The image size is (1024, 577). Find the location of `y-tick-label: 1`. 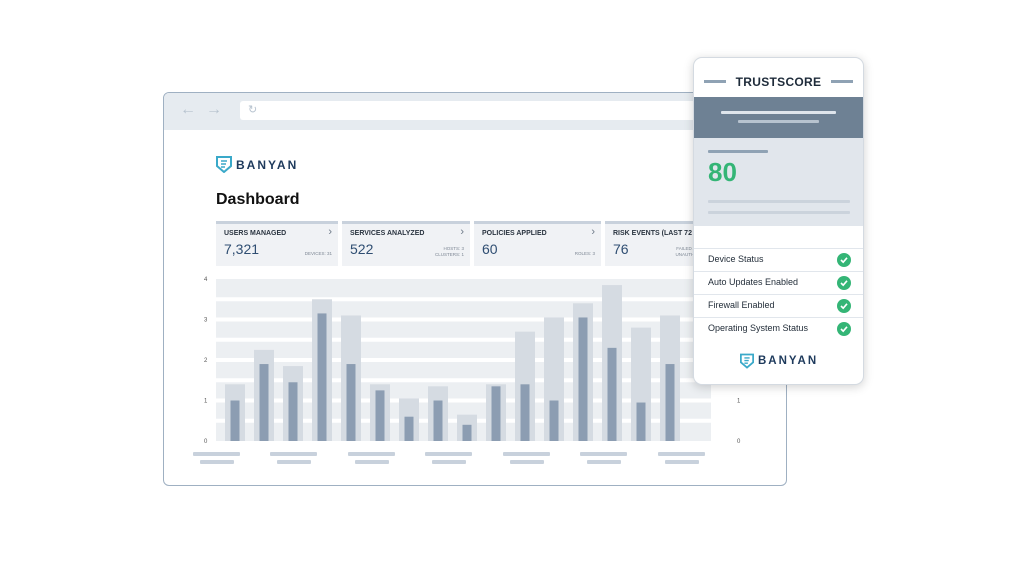

y-tick-label: 1 is located at coordinates (206, 402).